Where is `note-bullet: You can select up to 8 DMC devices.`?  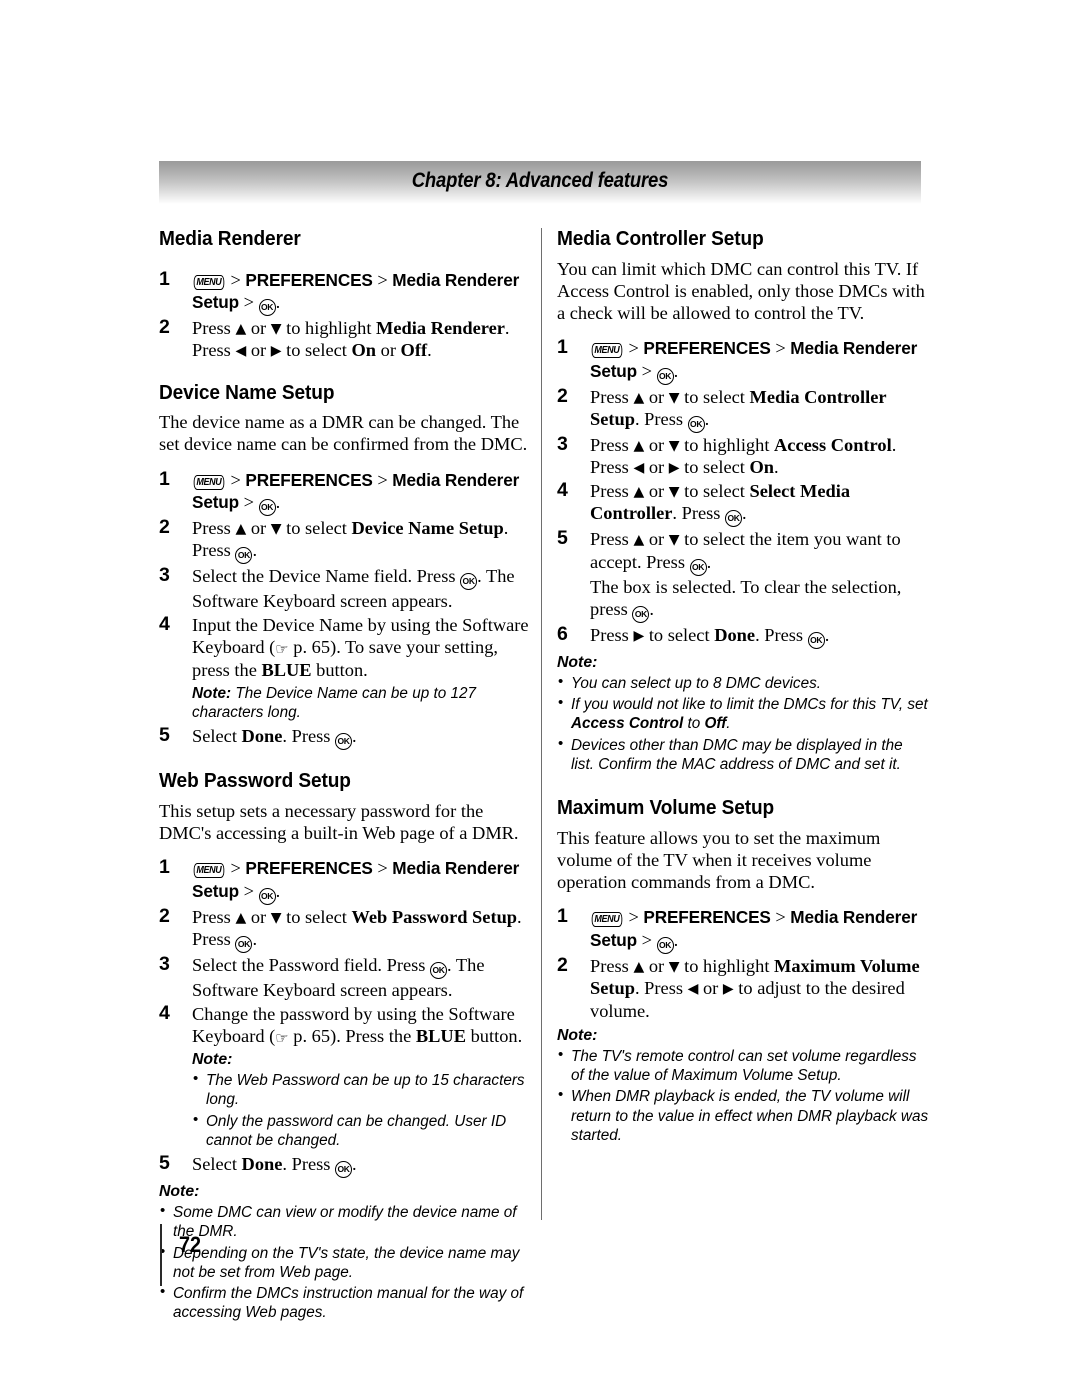 note-bullet: You can select up to 8 DMC devices. is located at coordinates (743, 683).